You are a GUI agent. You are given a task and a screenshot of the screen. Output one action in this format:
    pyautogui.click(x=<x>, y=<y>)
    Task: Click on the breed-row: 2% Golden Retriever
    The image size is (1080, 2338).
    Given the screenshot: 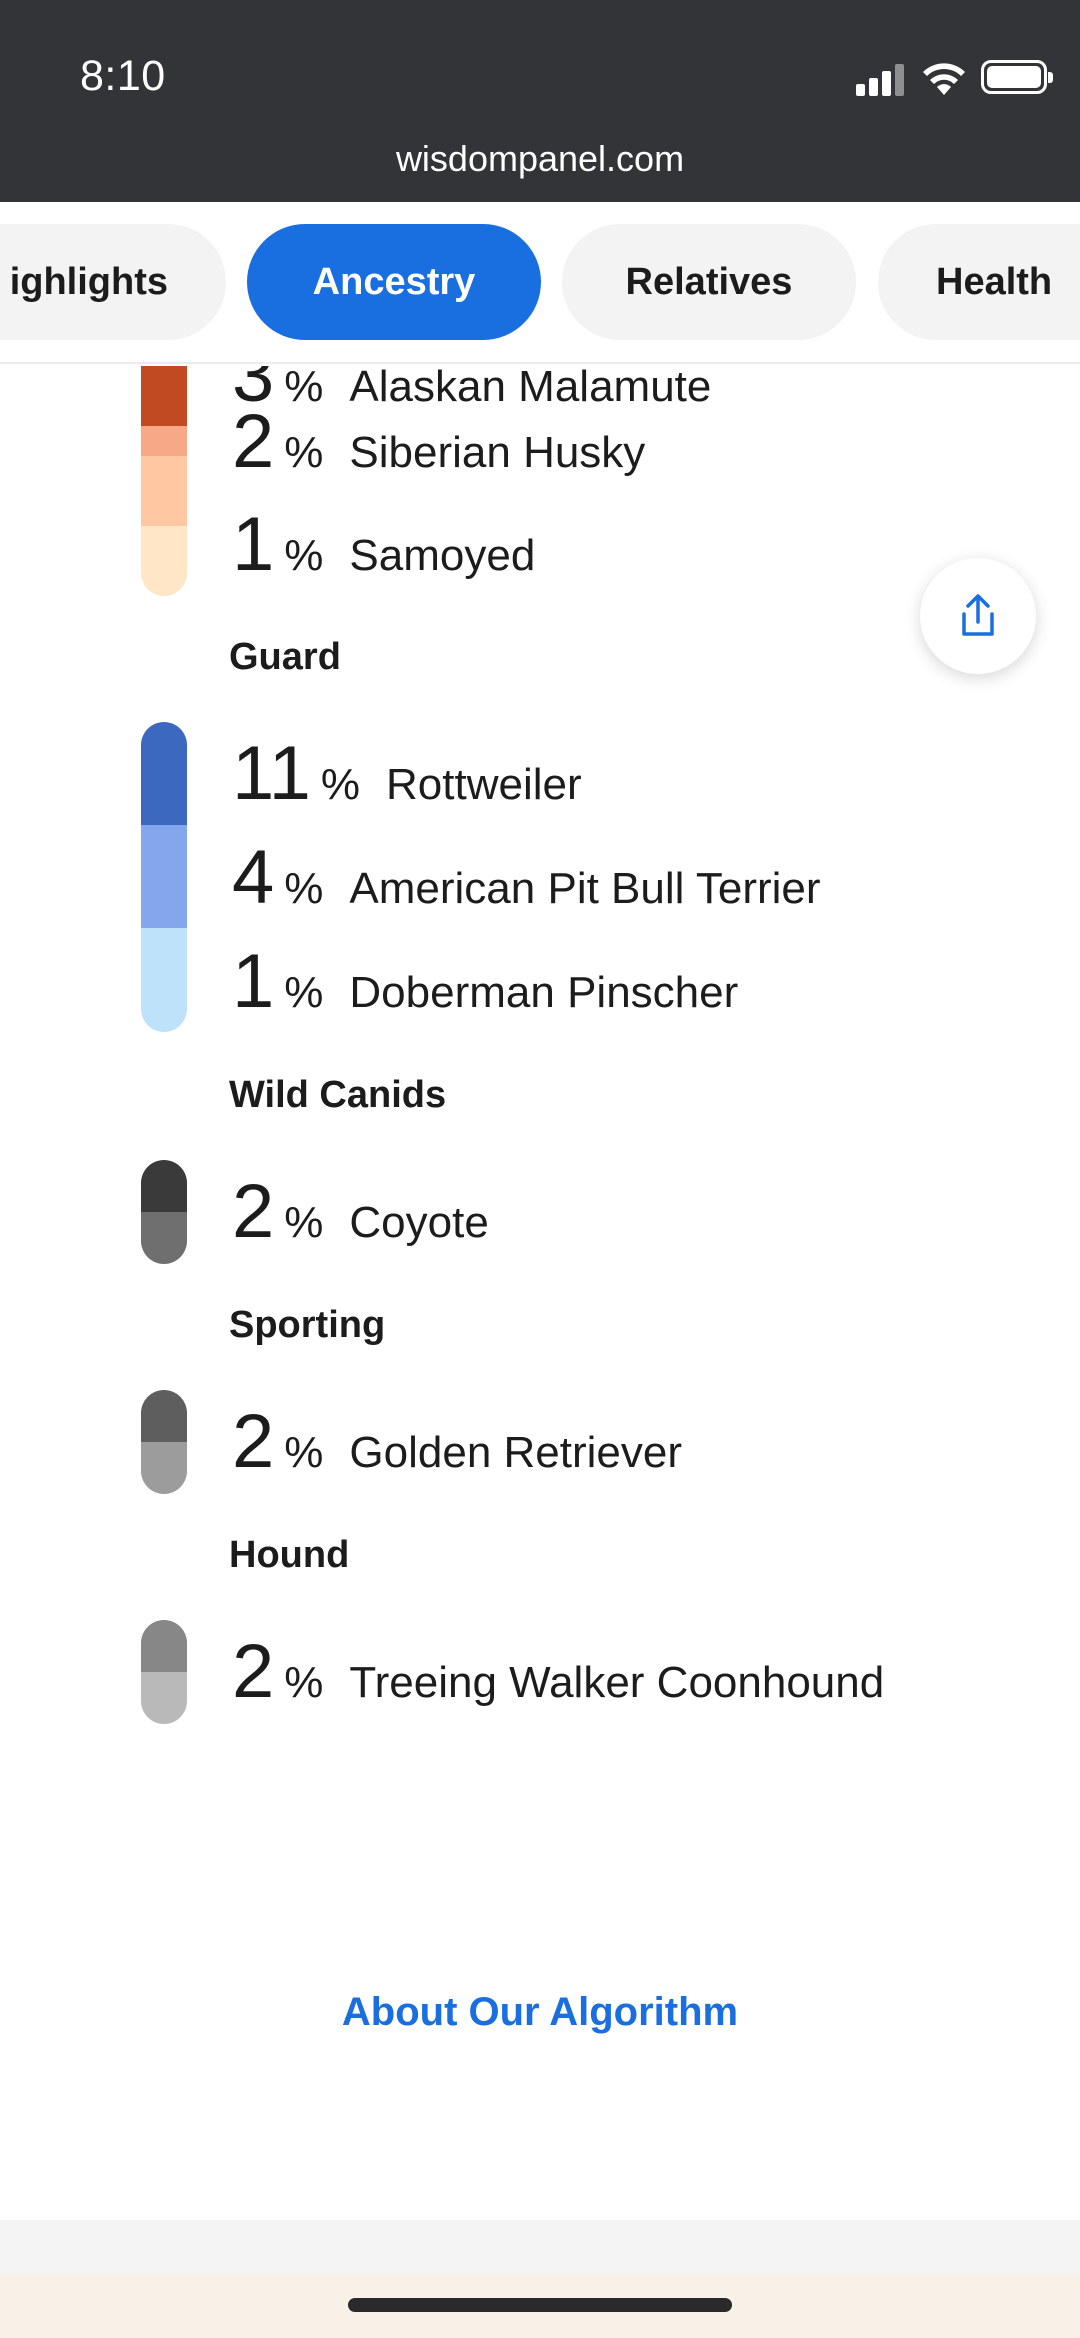 What is the action you would take?
    pyautogui.click(x=457, y=1442)
    